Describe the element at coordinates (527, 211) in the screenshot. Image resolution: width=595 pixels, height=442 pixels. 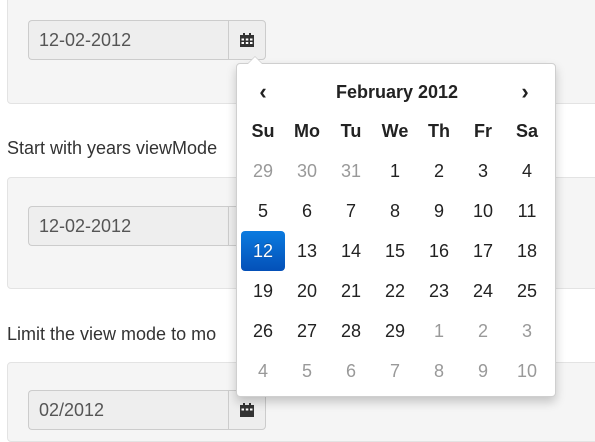
I see `calendar-day: 11` at that location.